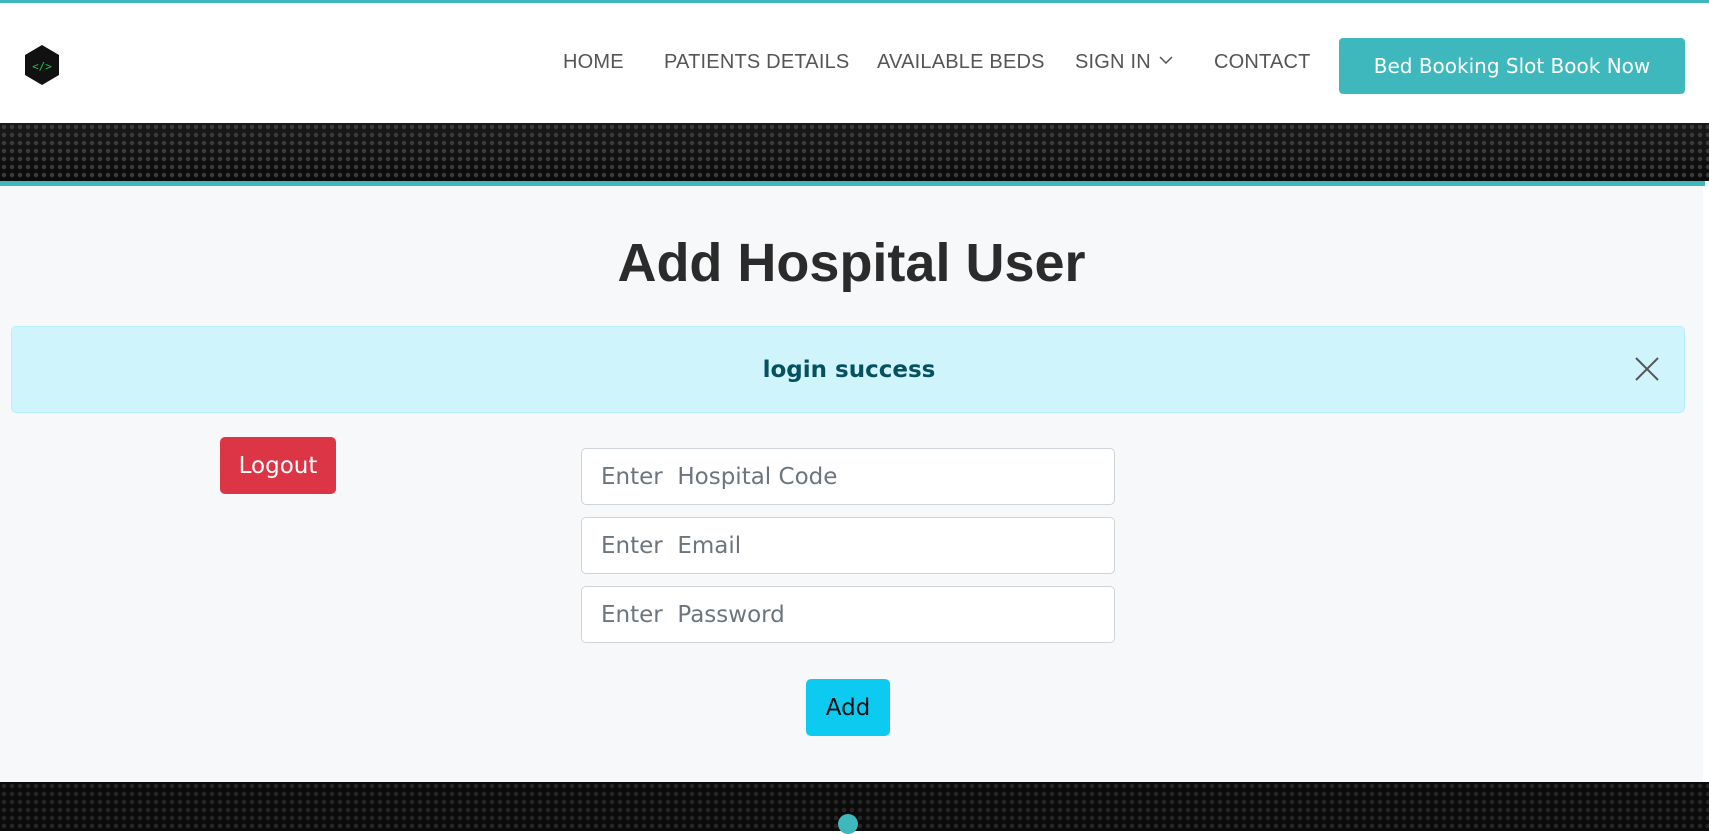  Describe the element at coordinates (848, 476) in the screenshot. I see `hospital-code-input` at that location.